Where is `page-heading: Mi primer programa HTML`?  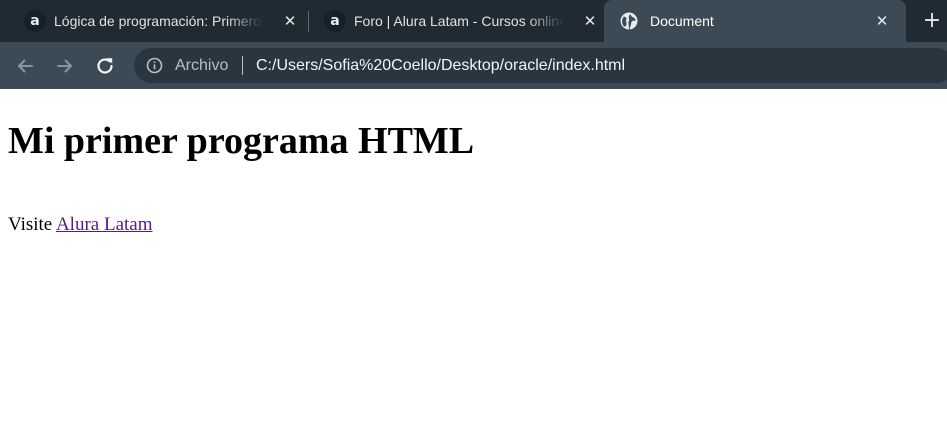 page-heading: Mi primer programa HTML is located at coordinates (241, 141).